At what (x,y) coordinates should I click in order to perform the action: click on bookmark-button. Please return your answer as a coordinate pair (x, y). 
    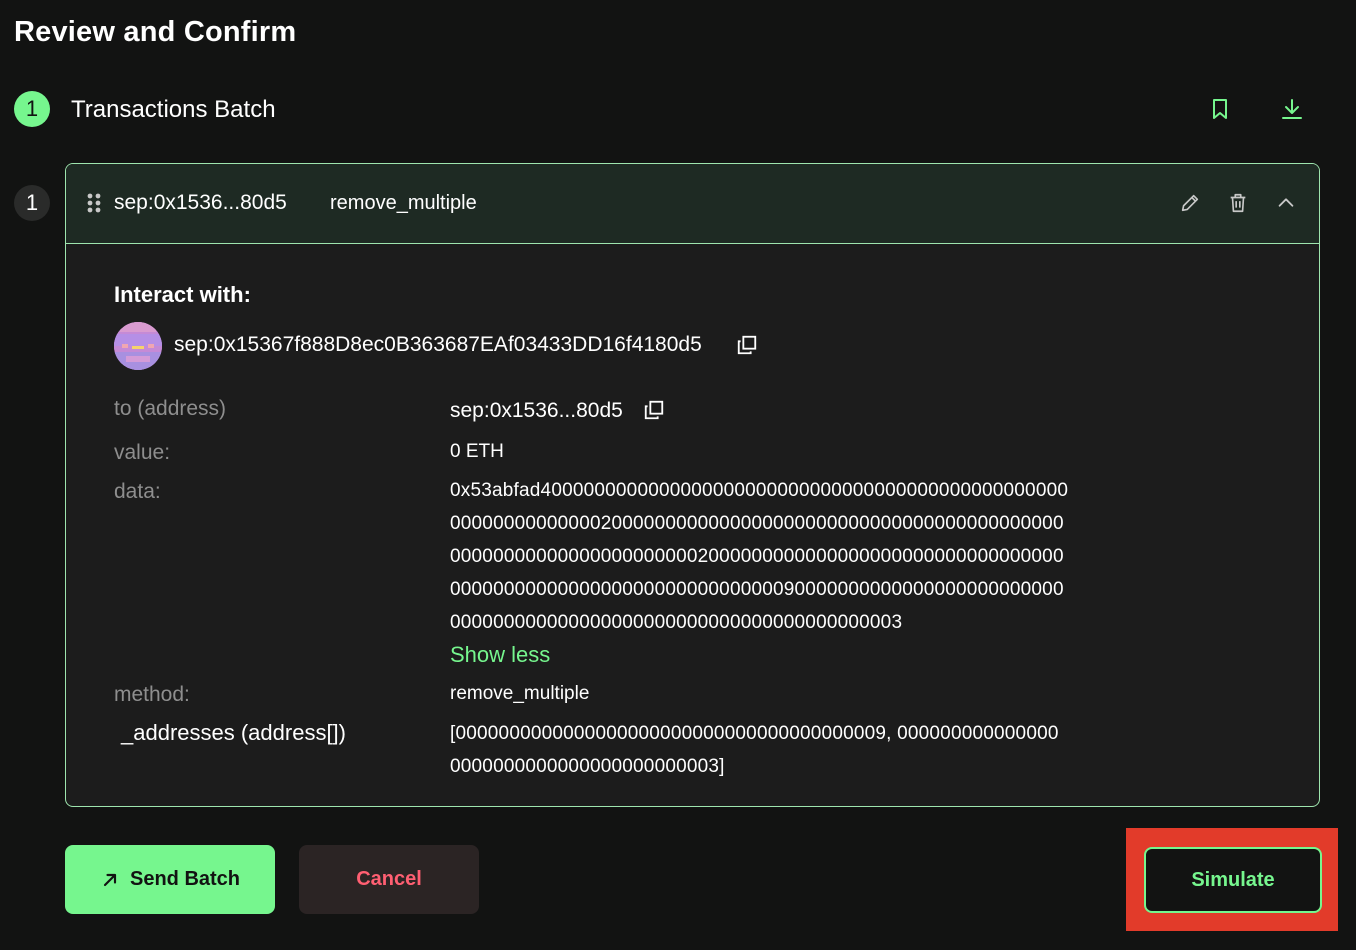
    Looking at the image, I should click on (1220, 109).